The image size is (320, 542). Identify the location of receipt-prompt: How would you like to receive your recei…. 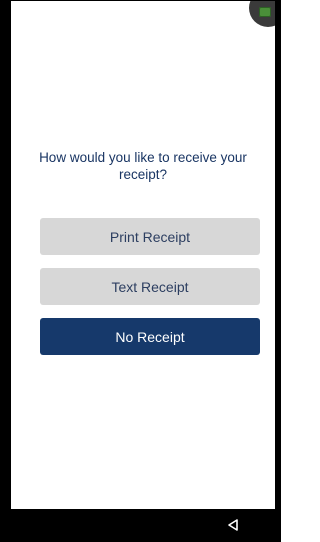
(143, 166).